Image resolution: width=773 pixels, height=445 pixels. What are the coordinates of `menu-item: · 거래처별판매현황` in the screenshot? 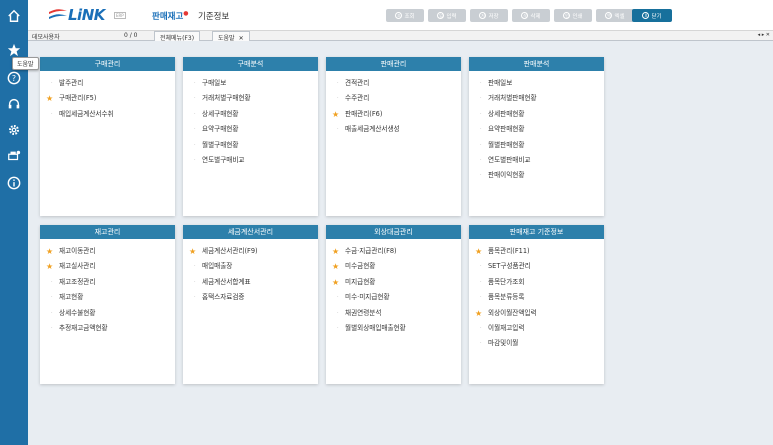 It's located at (536, 98).